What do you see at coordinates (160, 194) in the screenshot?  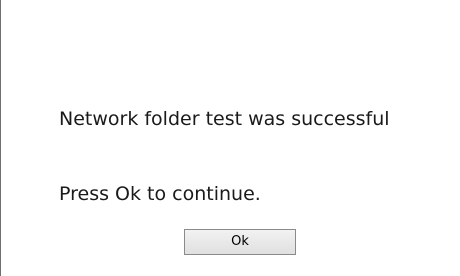 I see `continue-instruction: Press Ok to continue.` at bounding box center [160, 194].